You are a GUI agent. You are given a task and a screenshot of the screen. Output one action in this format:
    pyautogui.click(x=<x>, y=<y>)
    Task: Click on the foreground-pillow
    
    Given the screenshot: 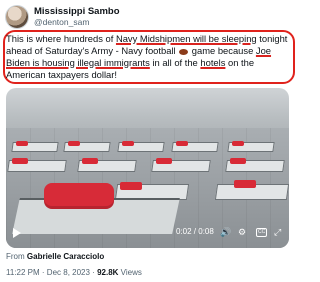 What is the action you would take?
    pyautogui.click(x=79, y=196)
    